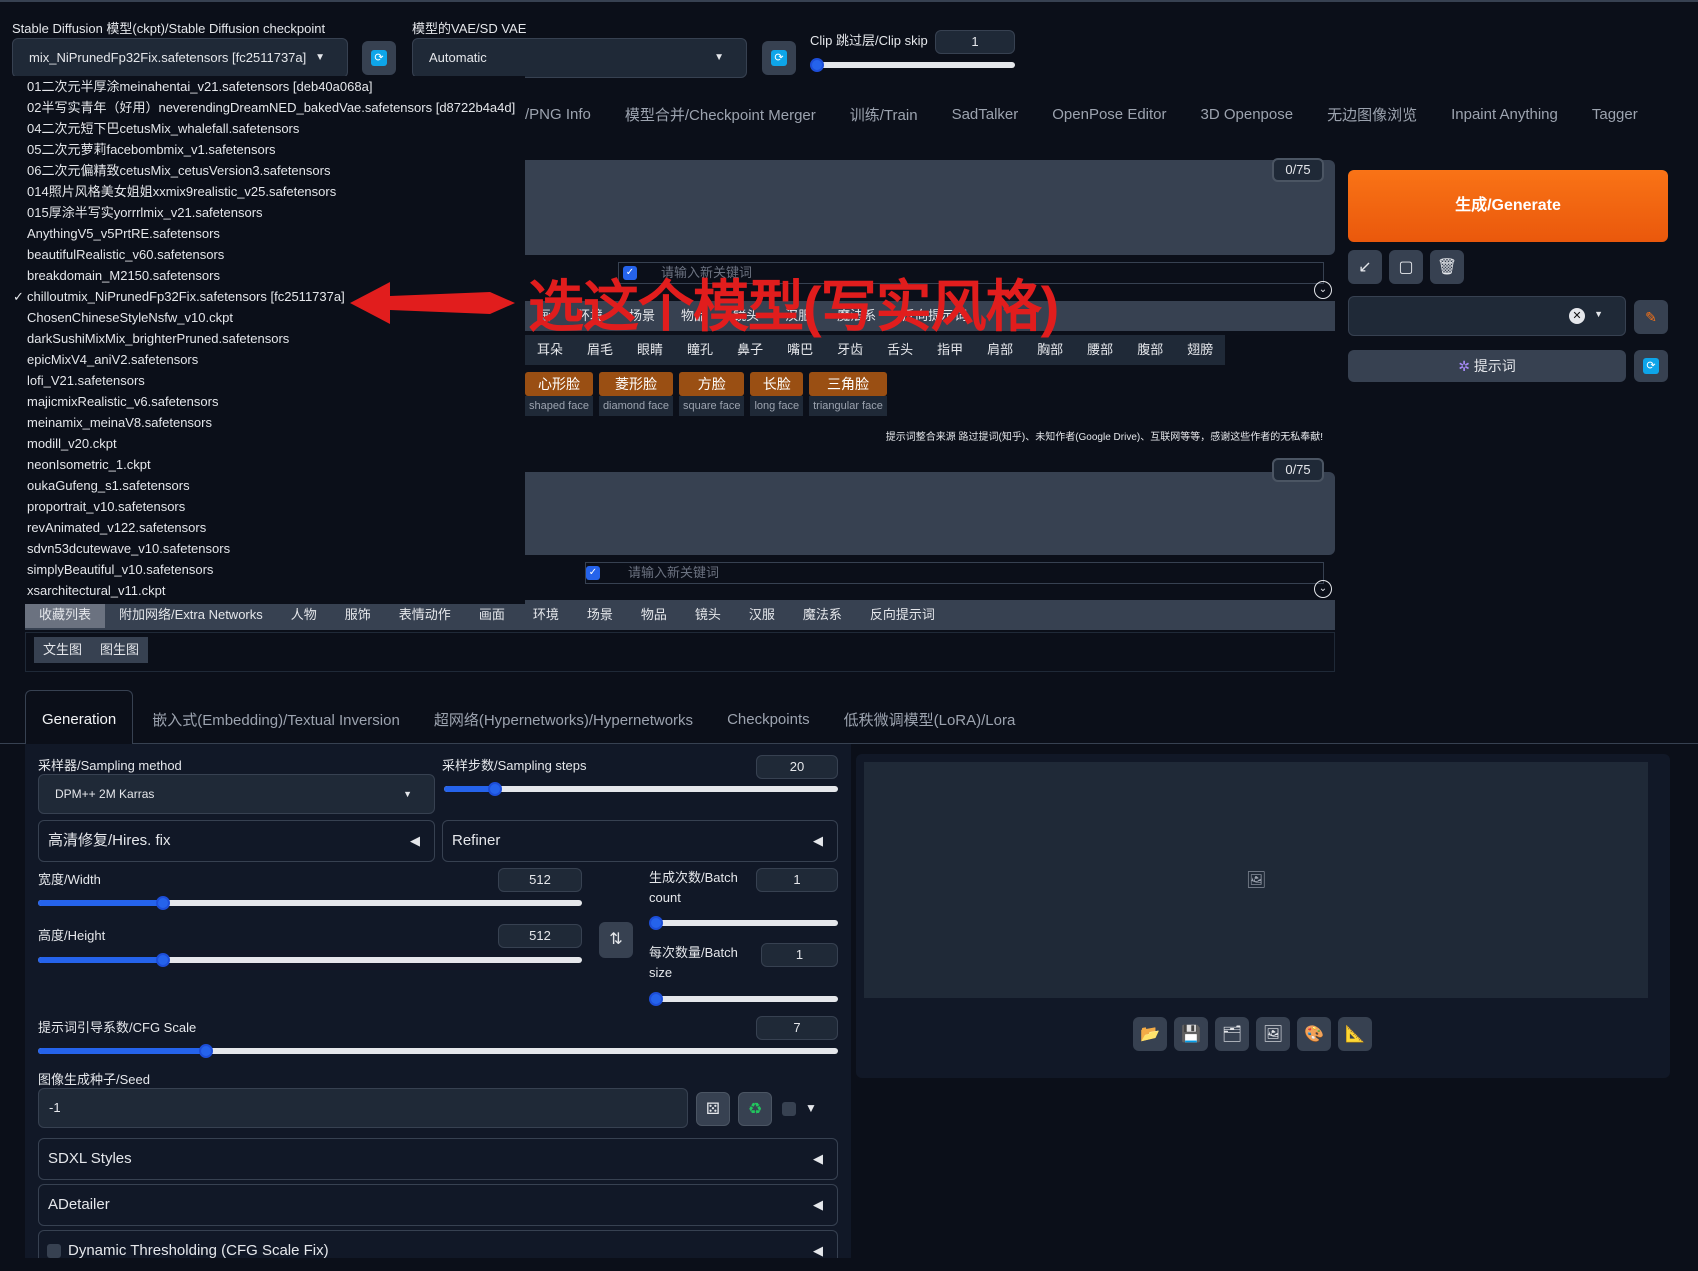  What do you see at coordinates (65, 615) in the screenshot?
I see `negative-tab: 收藏列表` at bounding box center [65, 615].